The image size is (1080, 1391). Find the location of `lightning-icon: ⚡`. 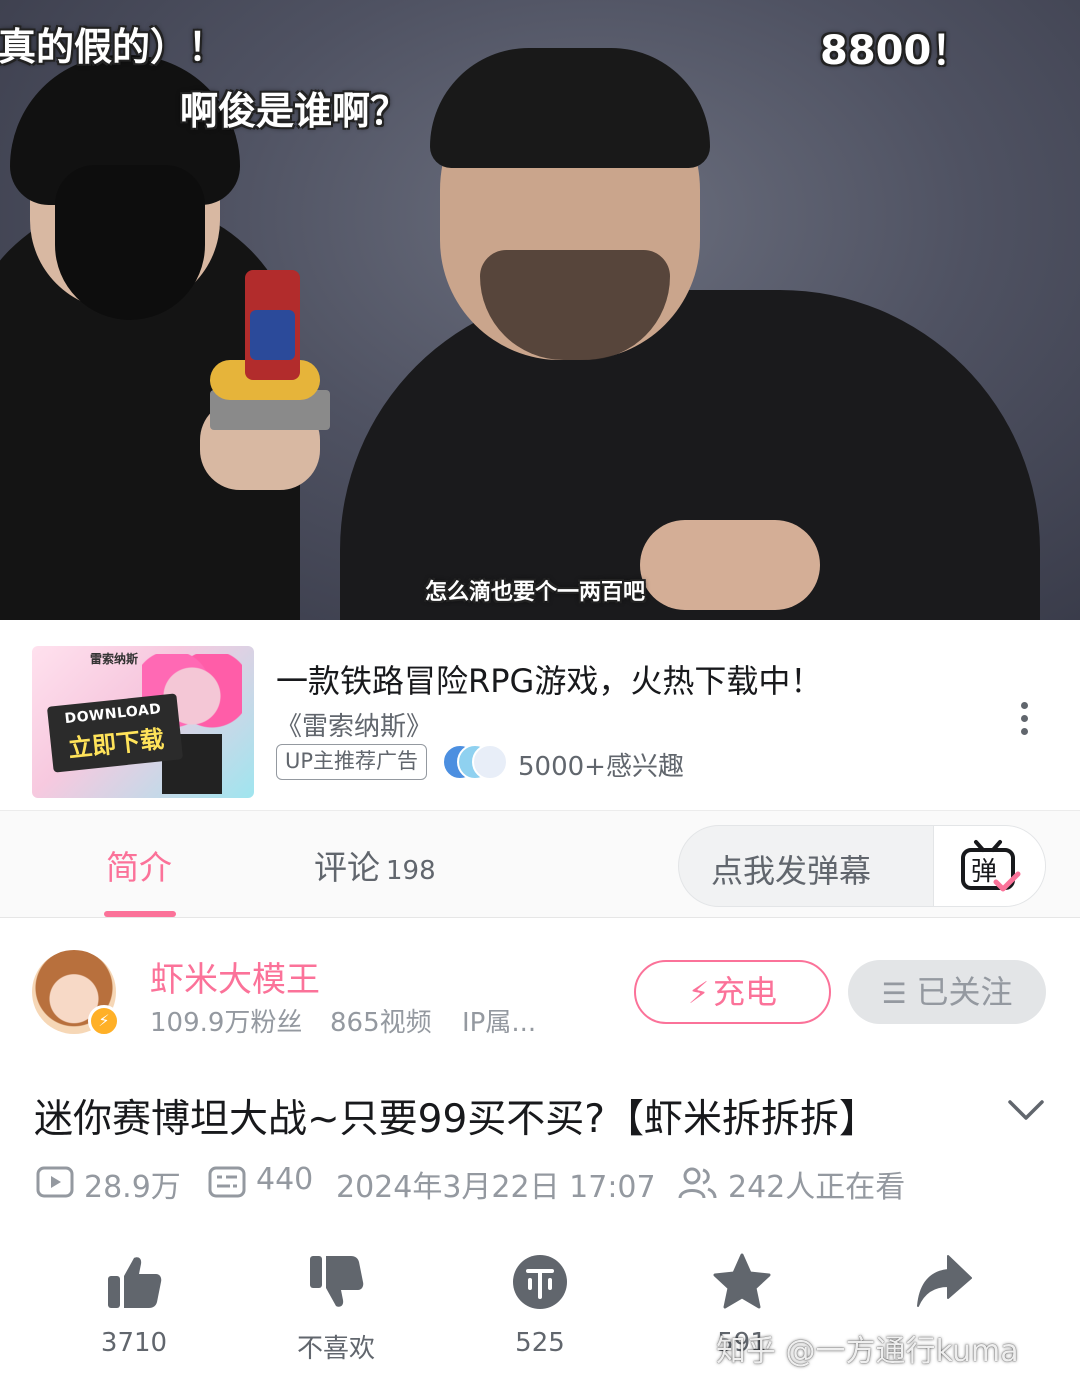

lightning-icon: ⚡ is located at coordinates (698, 993).